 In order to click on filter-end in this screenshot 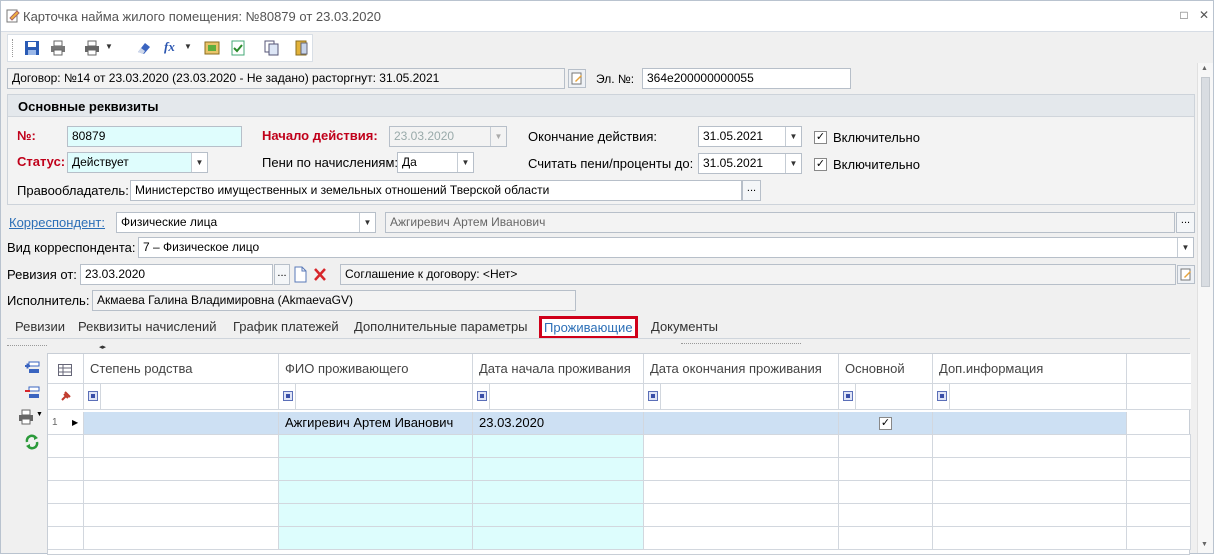, I will do `click(652, 397)`.